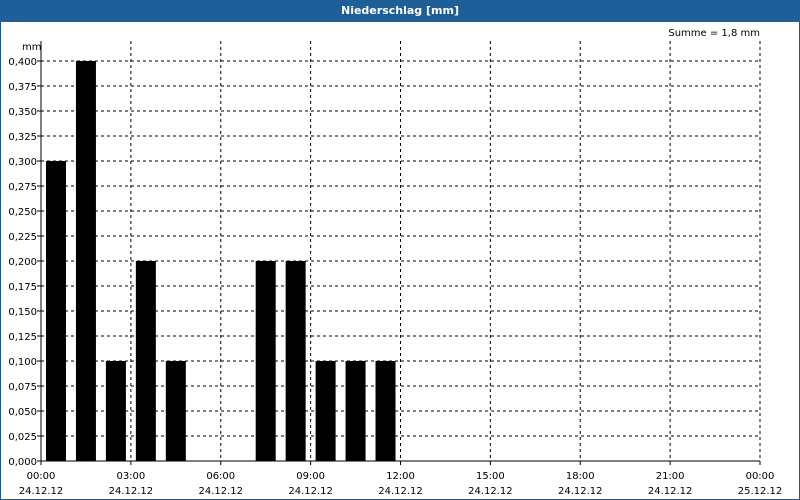 The height and width of the screenshot is (500, 800). I want to click on y-tick-label: 0,000, so click(22, 462).